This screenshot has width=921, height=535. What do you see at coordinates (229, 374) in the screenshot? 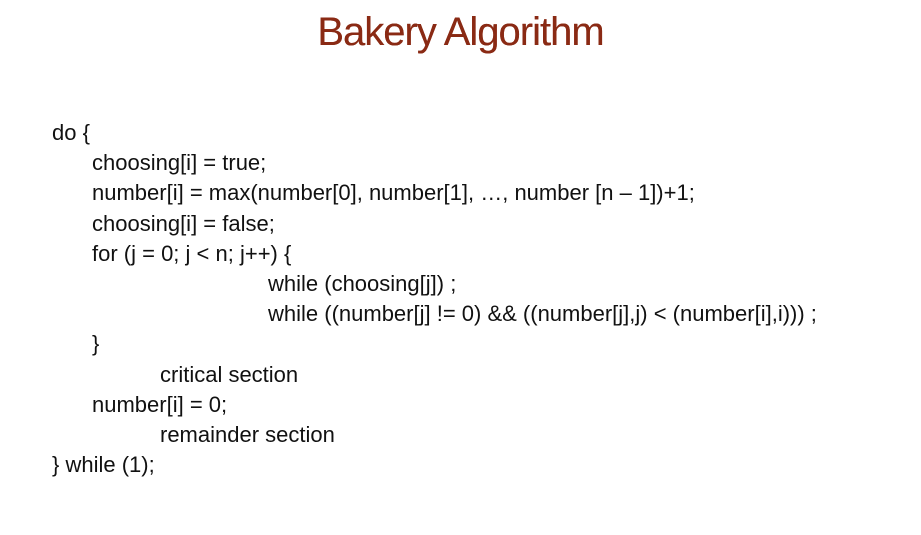
I see `code-line-critical-section: critical section` at bounding box center [229, 374].